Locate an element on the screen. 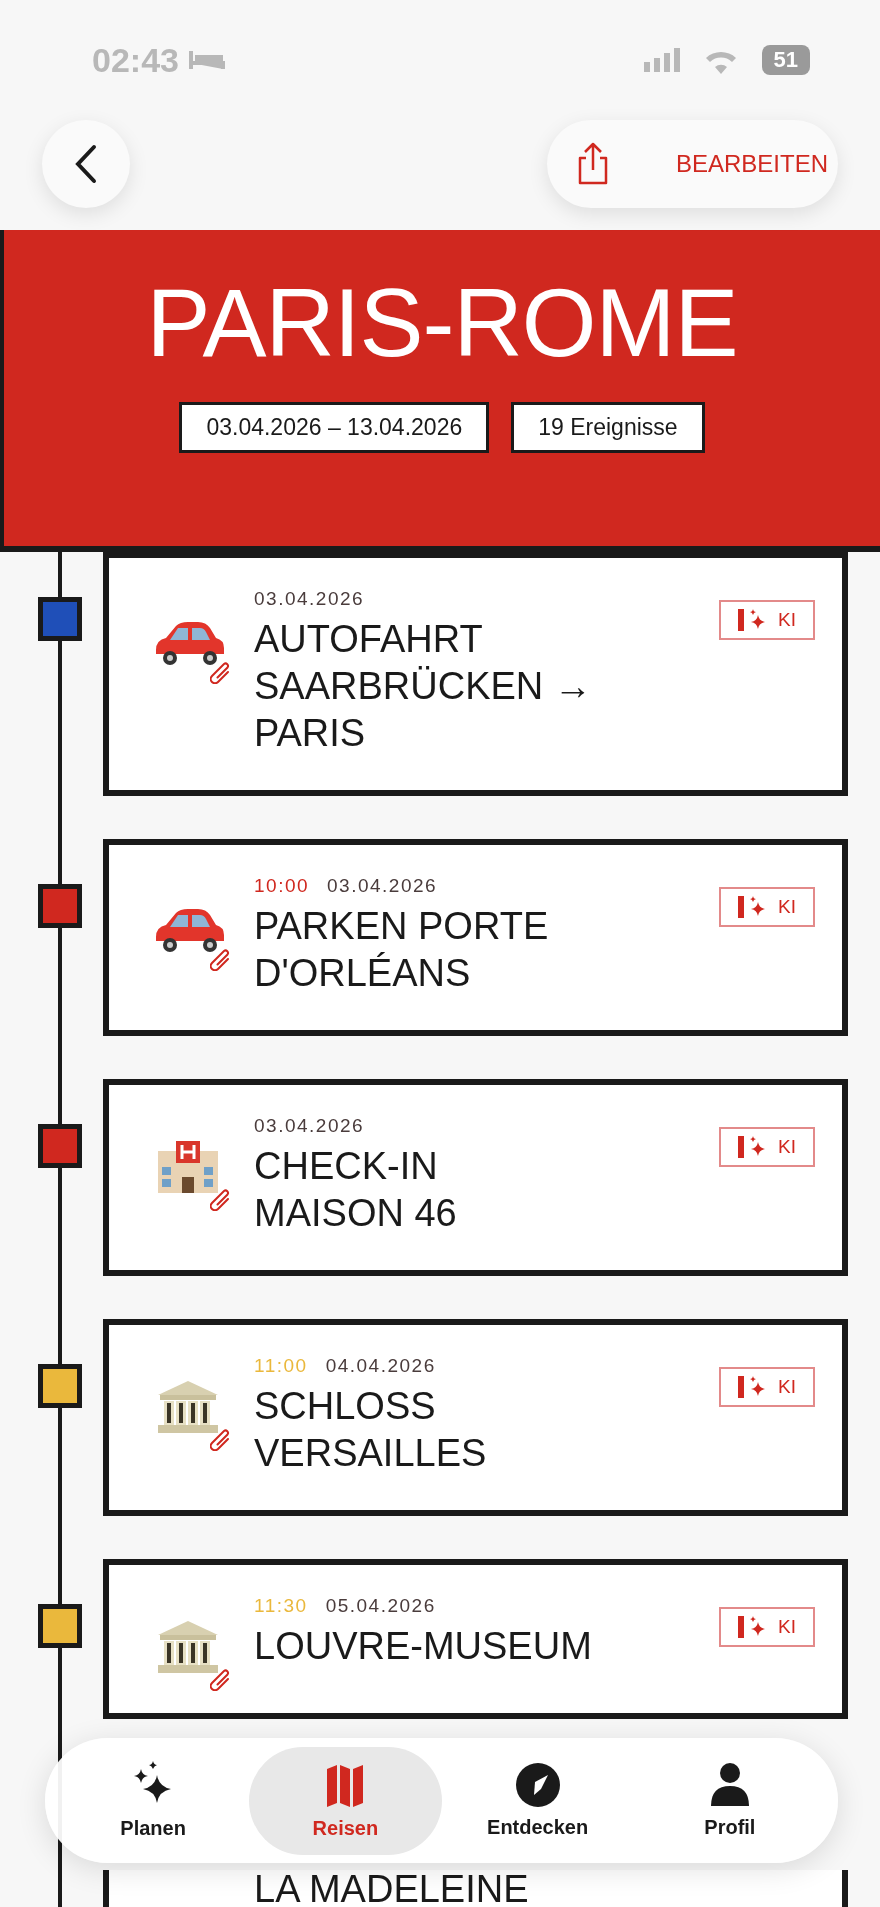  event-title: CHECK-IN MAISON 46 is located at coordinates (356, 1190).